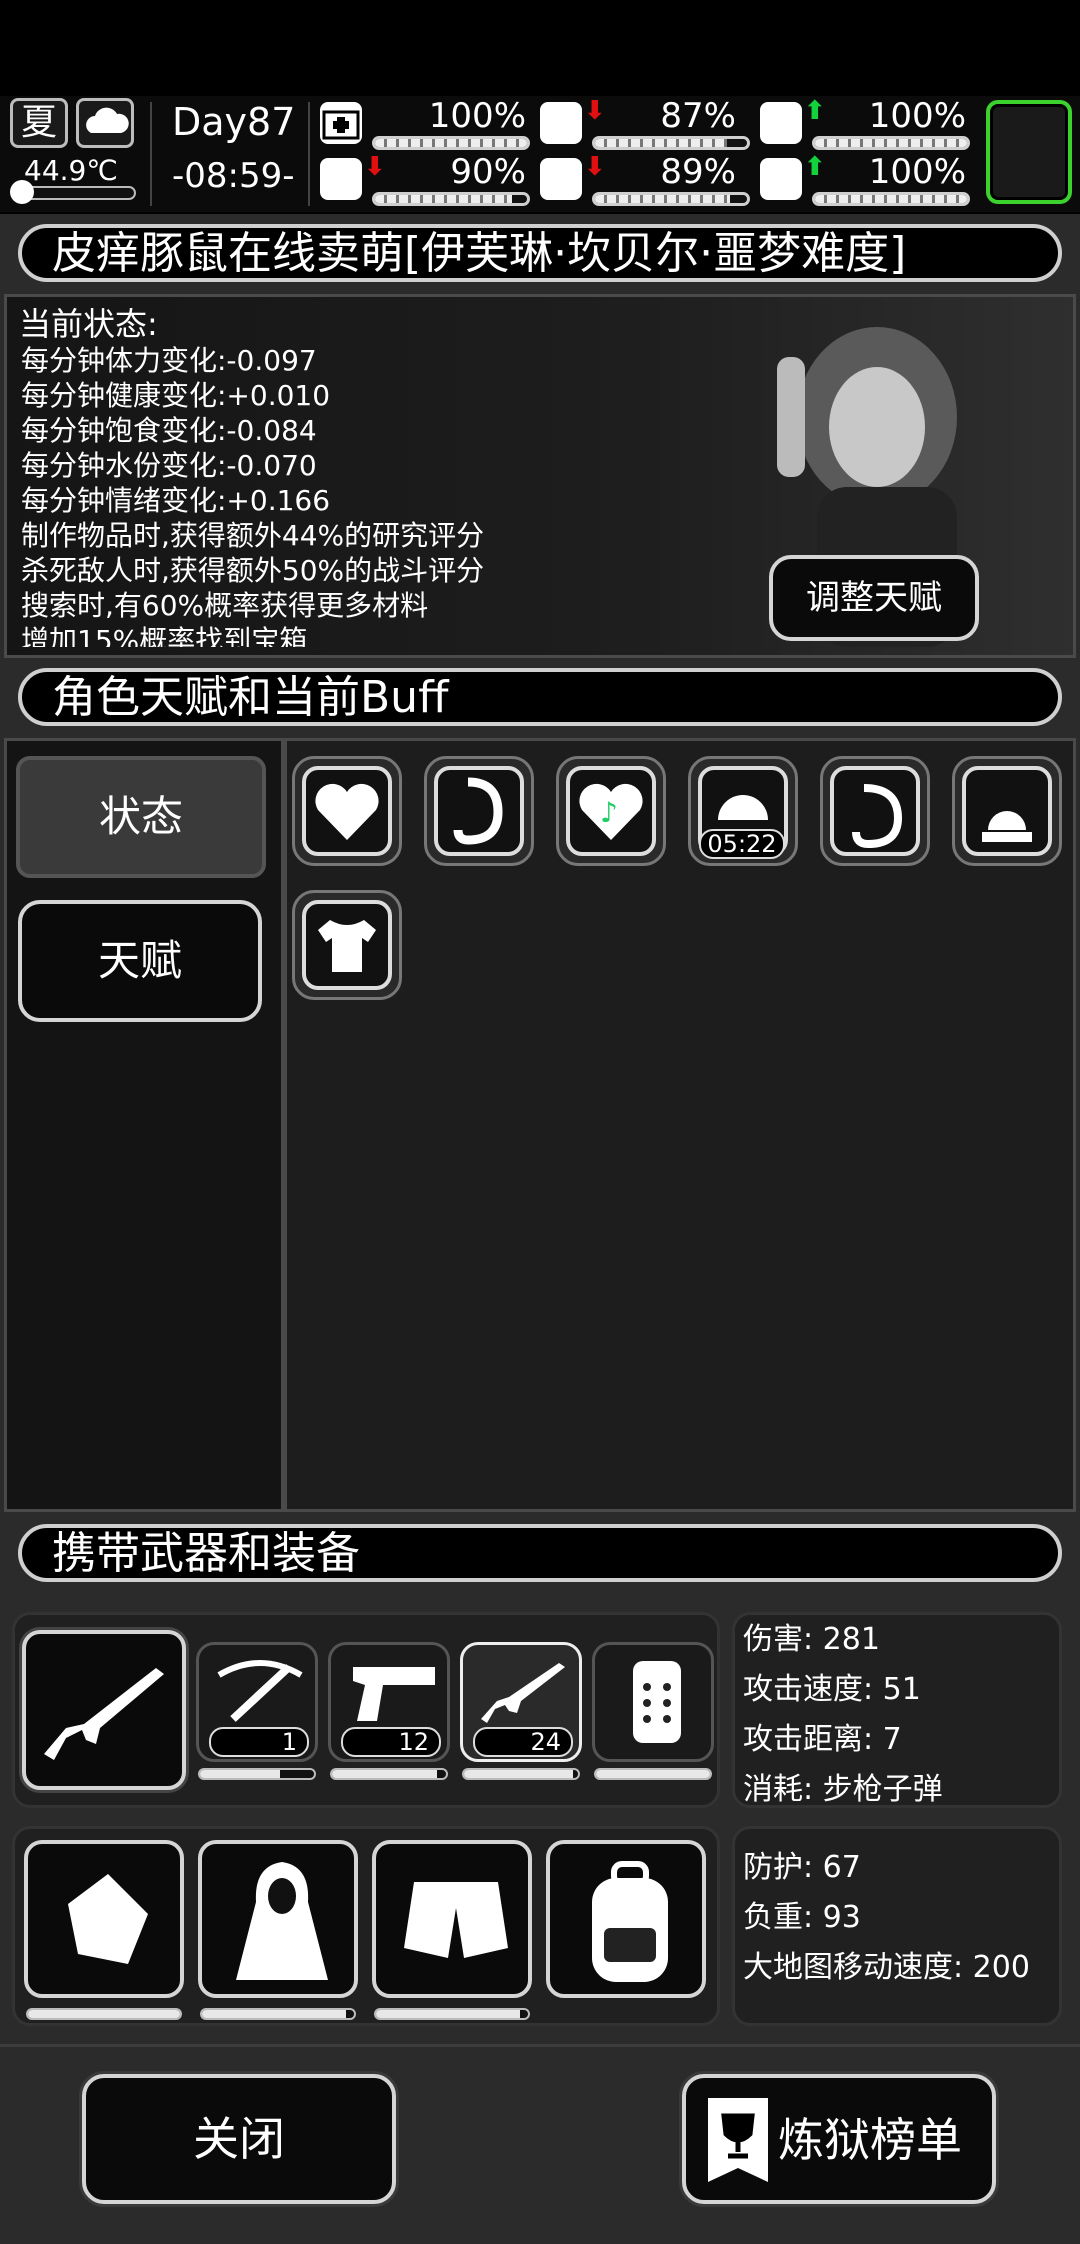 This screenshot has height=2244, width=1080. Describe the element at coordinates (886, 1967) in the screenshot. I see `map-speed-stat: 大地图移动速度: 200` at that location.